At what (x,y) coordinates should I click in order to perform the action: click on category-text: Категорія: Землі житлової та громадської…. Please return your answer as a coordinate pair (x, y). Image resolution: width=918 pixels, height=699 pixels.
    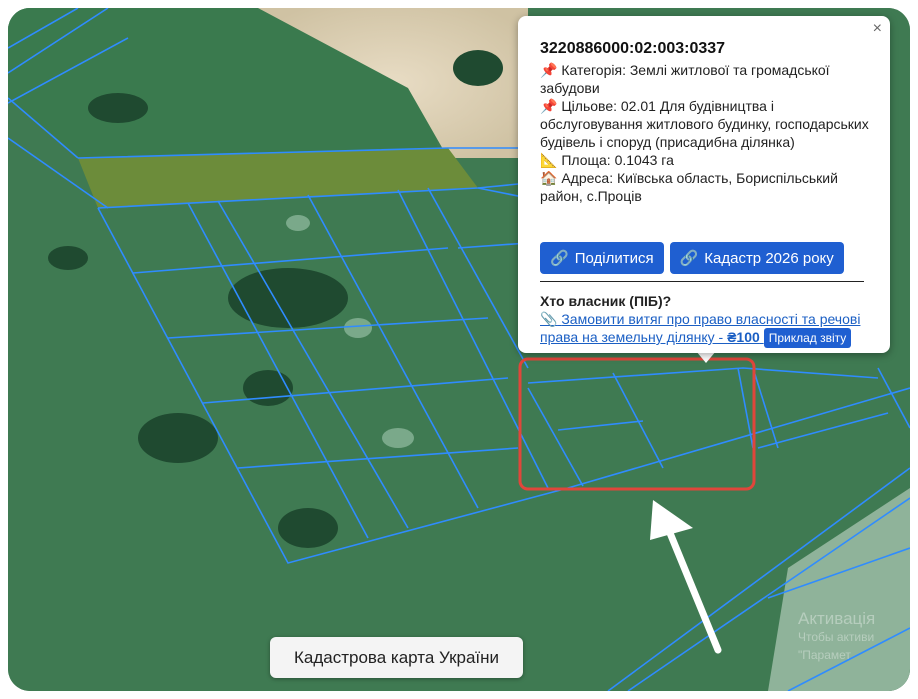
    Looking at the image, I should click on (685, 79).